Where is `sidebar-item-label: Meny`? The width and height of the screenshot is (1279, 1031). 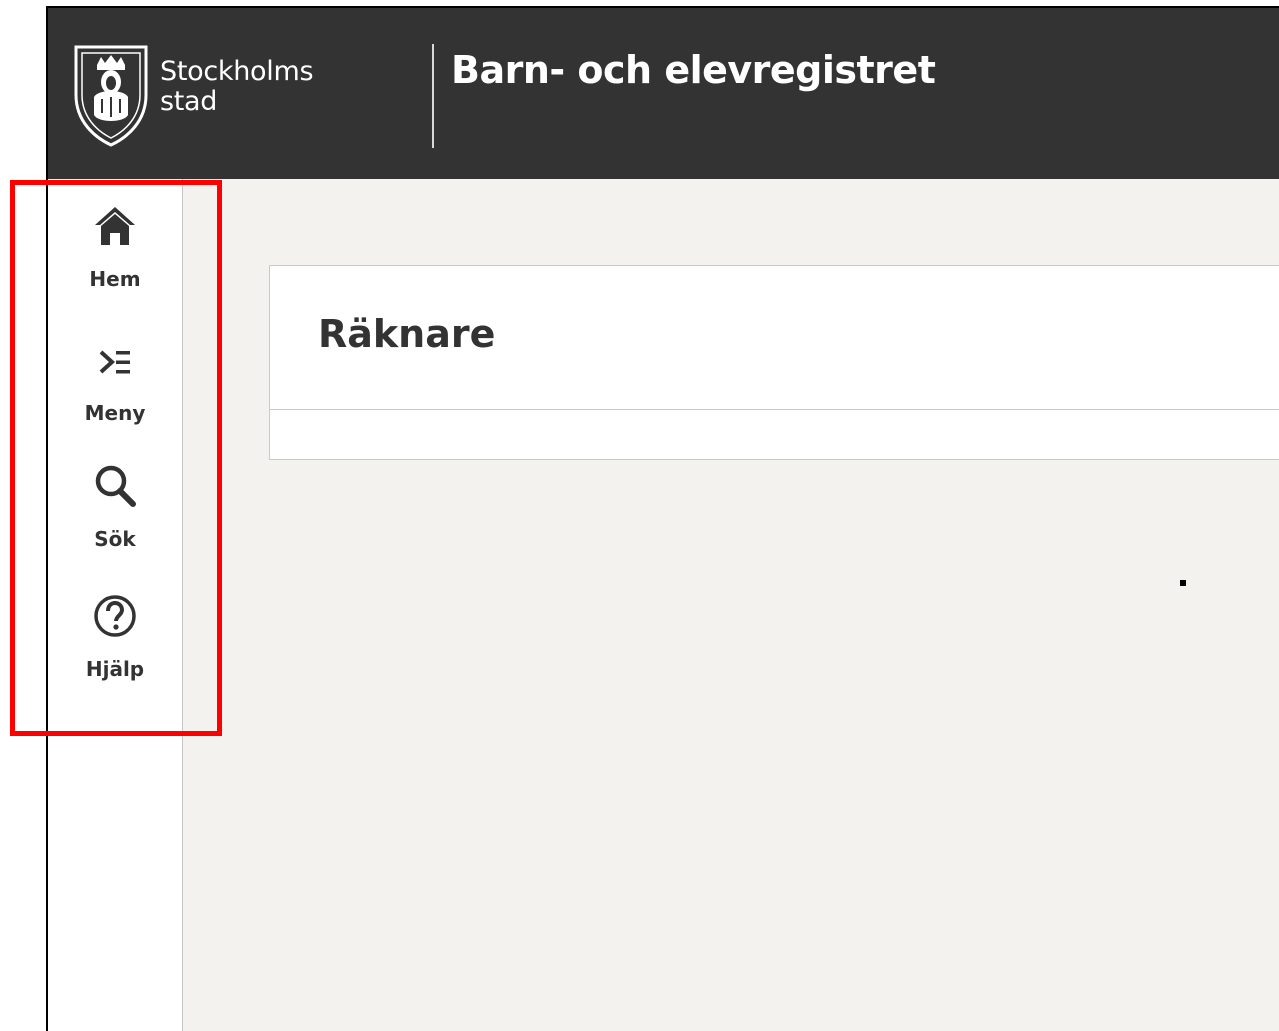 sidebar-item-label: Meny is located at coordinates (115, 413).